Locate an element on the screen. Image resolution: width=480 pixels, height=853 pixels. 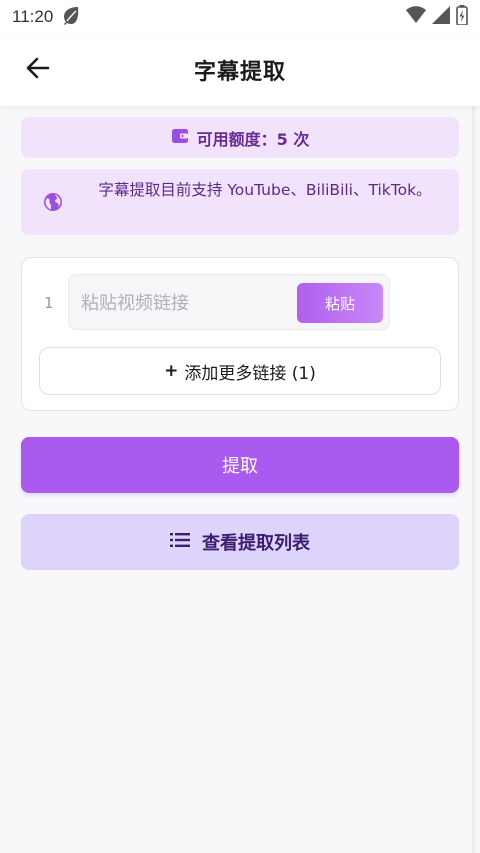
link-row-index: 1 is located at coordinates (49, 303).